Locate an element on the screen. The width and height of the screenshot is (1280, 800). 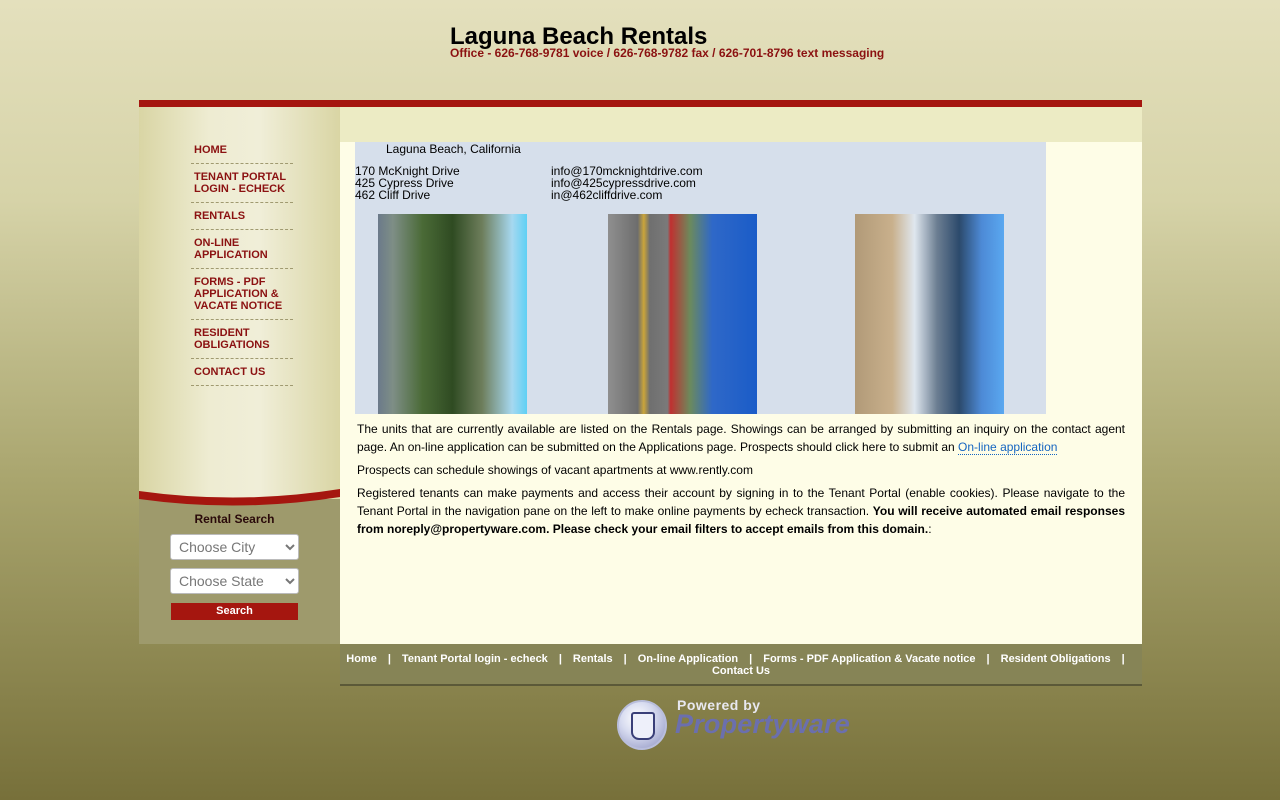
address-item: 462 Cliff Drive is located at coordinates (393, 195).